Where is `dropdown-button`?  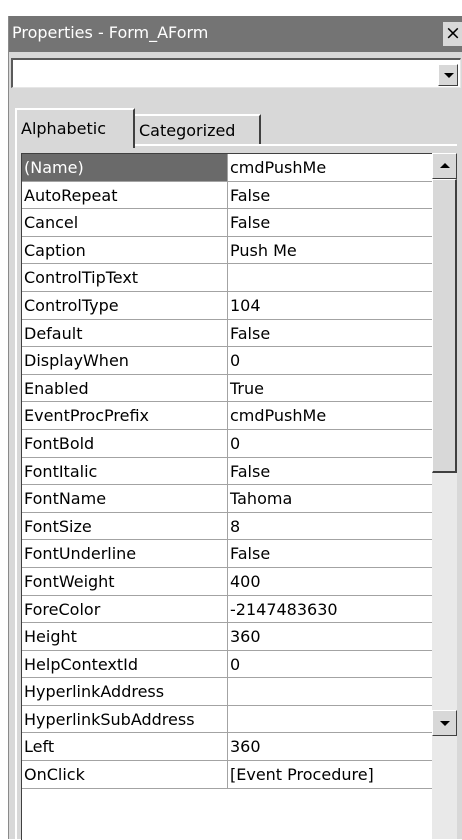 dropdown-button is located at coordinates (448, 75).